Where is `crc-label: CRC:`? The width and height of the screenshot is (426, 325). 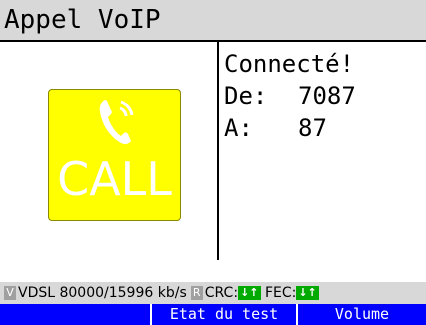 crc-label: CRC: is located at coordinates (221, 293).